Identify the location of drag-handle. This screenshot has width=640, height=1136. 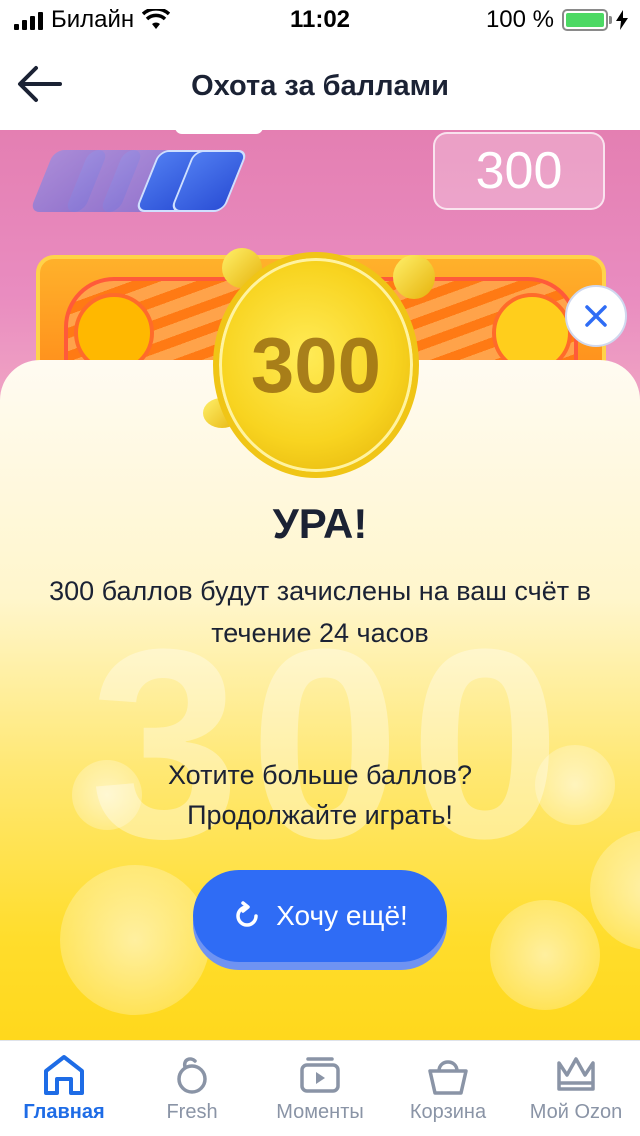
(219, 132).